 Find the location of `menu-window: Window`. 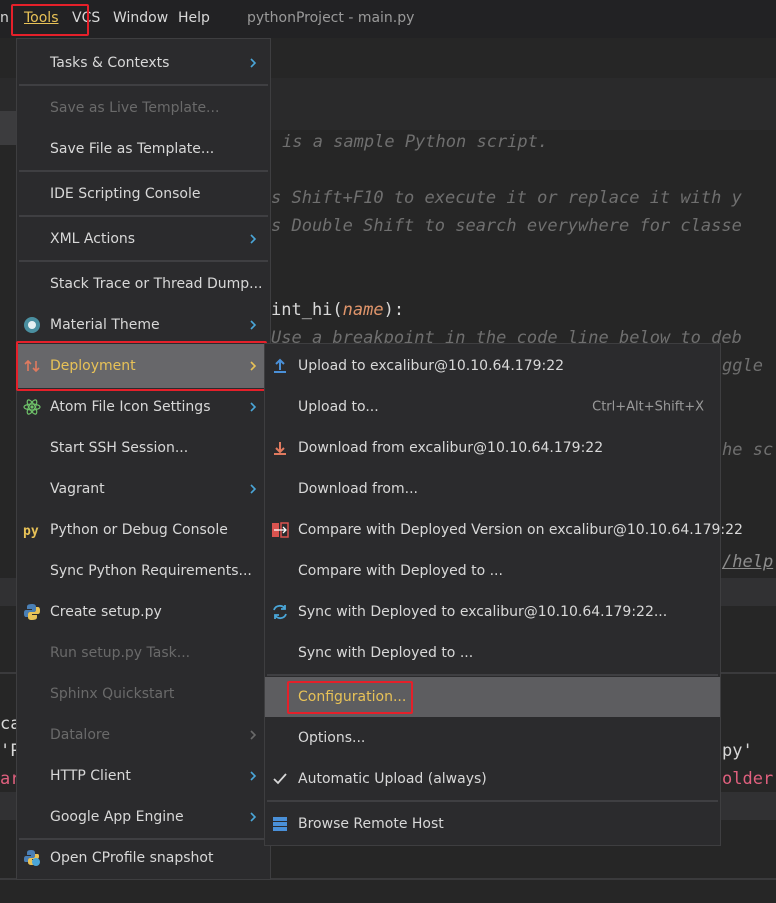

menu-window: Window is located at coordinates (140, 18).